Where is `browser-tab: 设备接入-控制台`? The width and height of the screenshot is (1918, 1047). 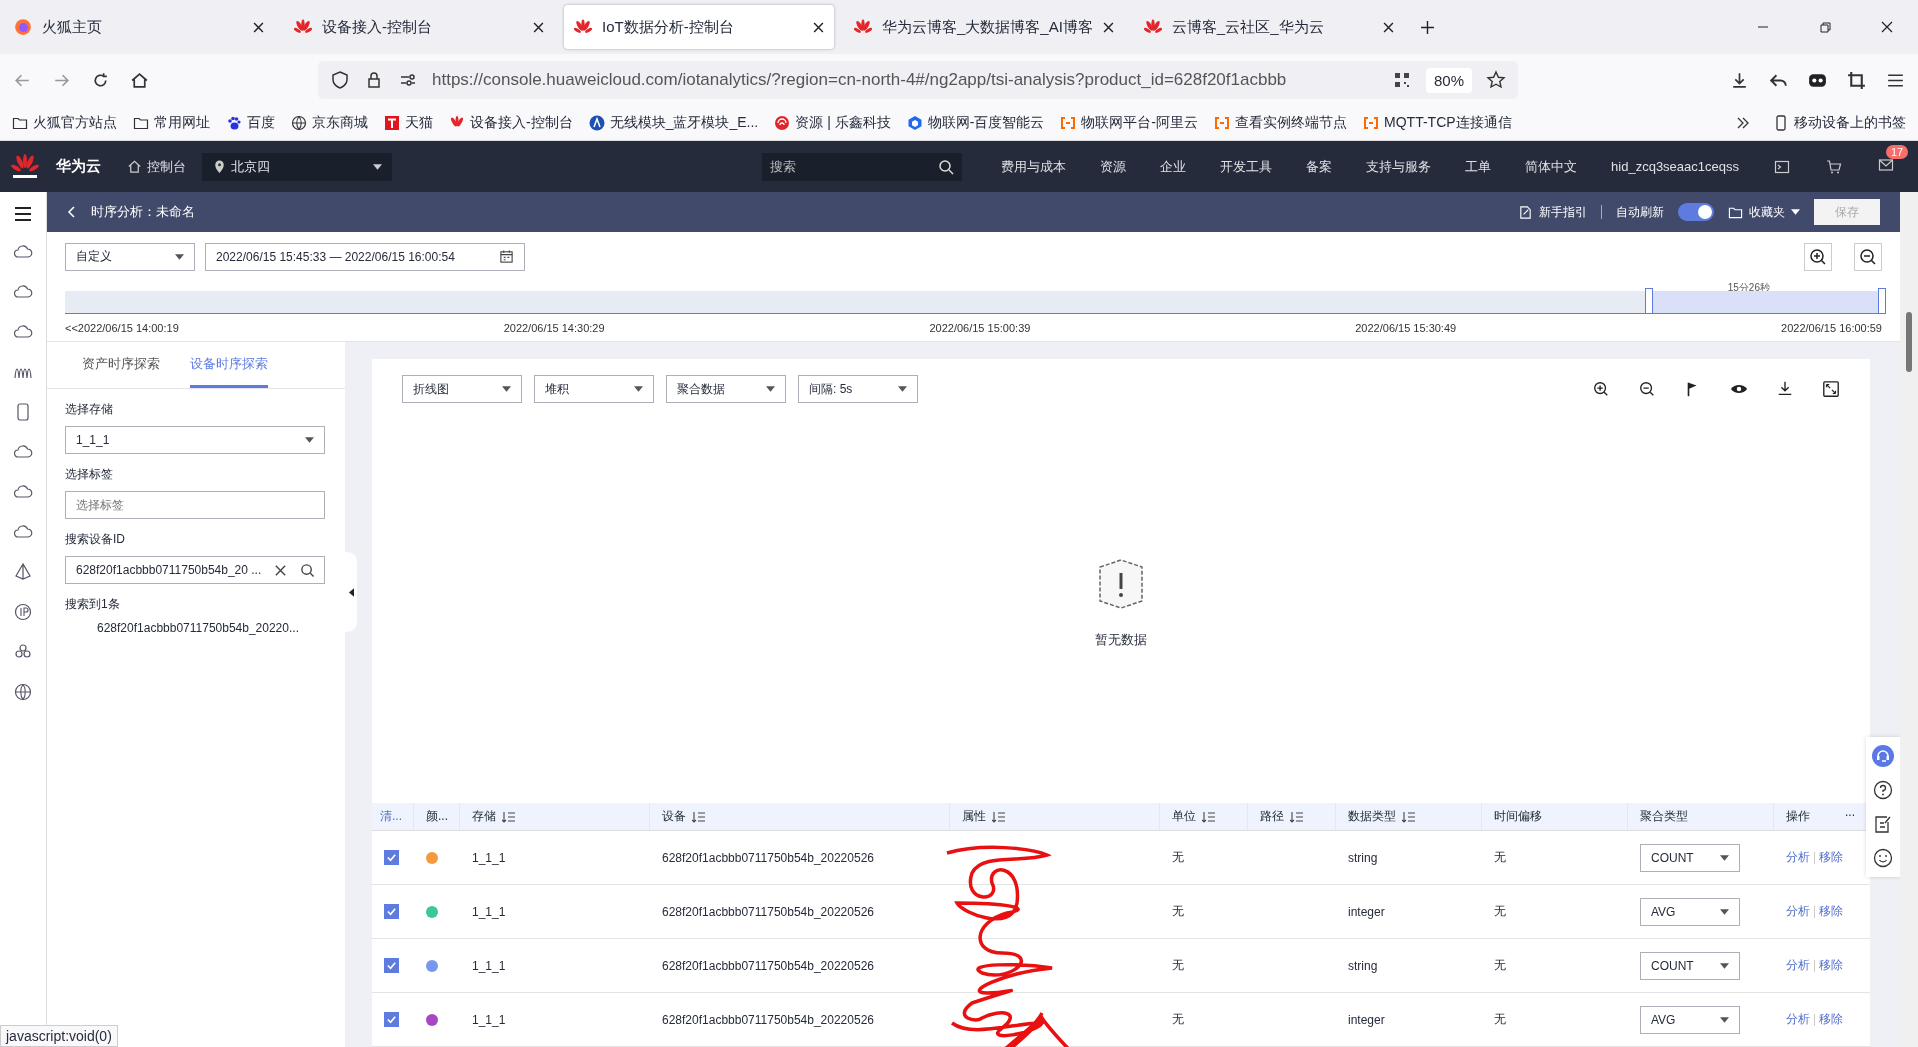
browser-tab: 设备接入-控制台 is located at coordinates (419, 27).